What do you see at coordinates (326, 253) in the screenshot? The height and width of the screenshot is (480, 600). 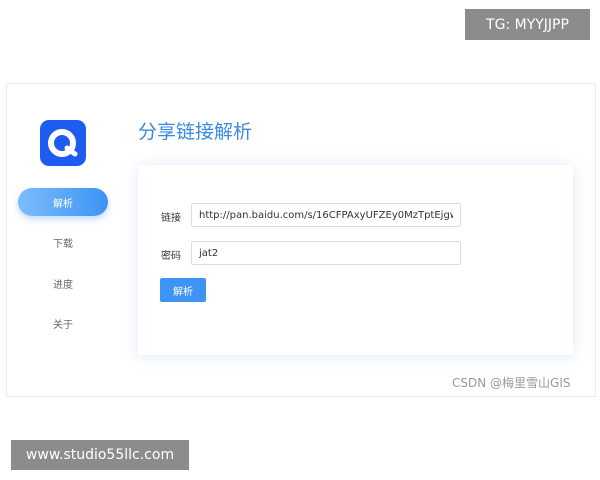 I see `password-input` at bounding box center [326, 253].